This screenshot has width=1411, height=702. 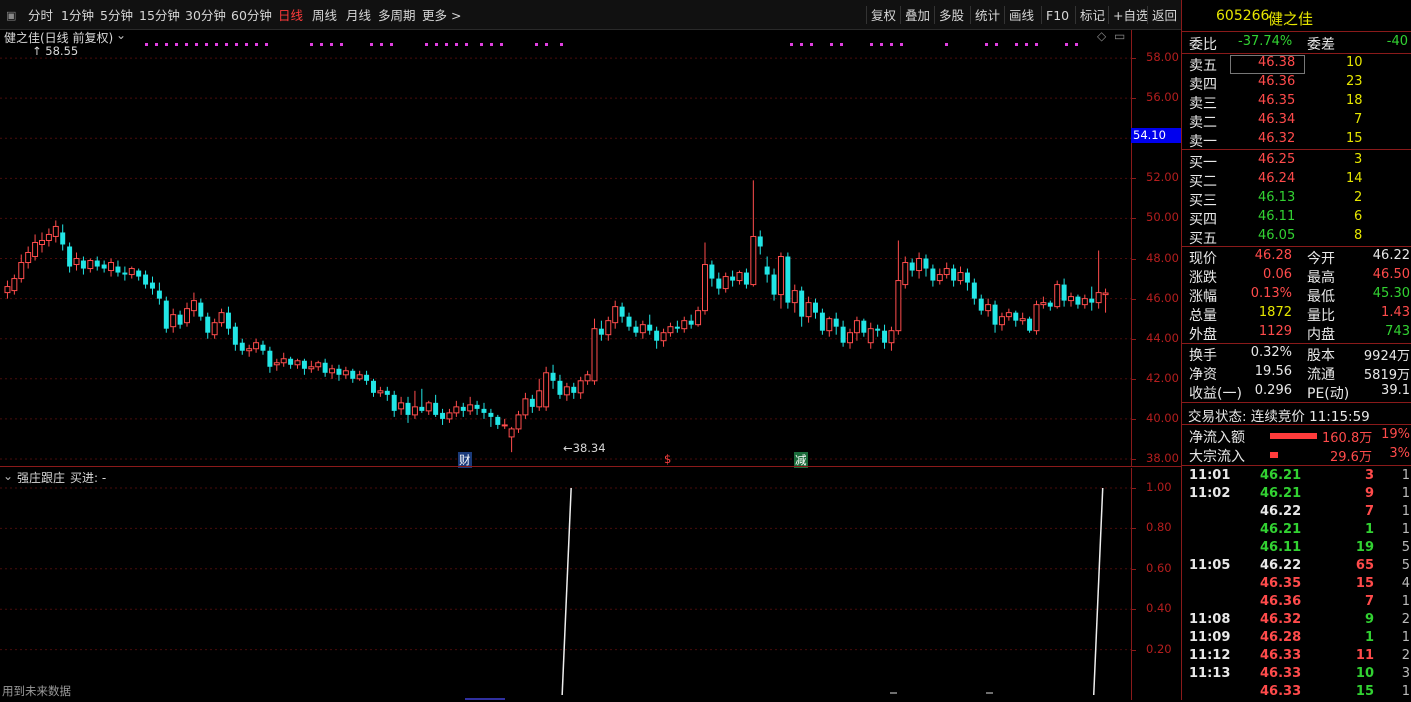 I want to click on window-menu-icon: ▣, so click(x=11, y=15).